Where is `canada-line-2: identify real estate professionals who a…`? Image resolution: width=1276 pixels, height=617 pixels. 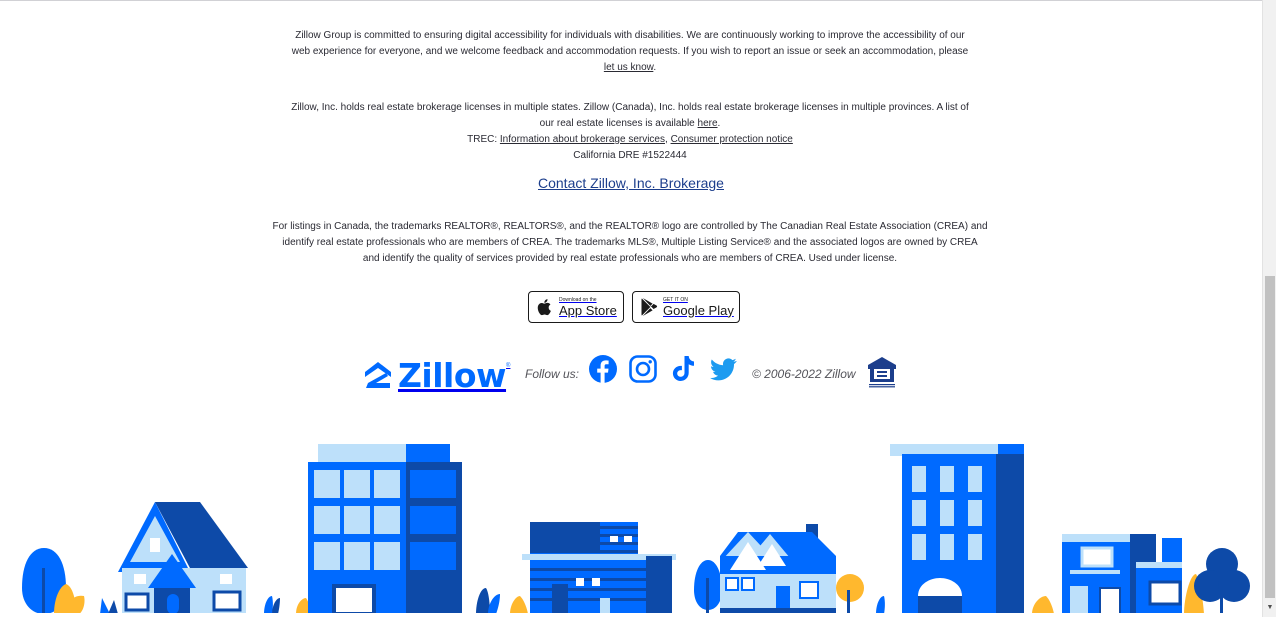 canada-line-2: identify real estate professionals who a… is located at coordinates (630, 242).